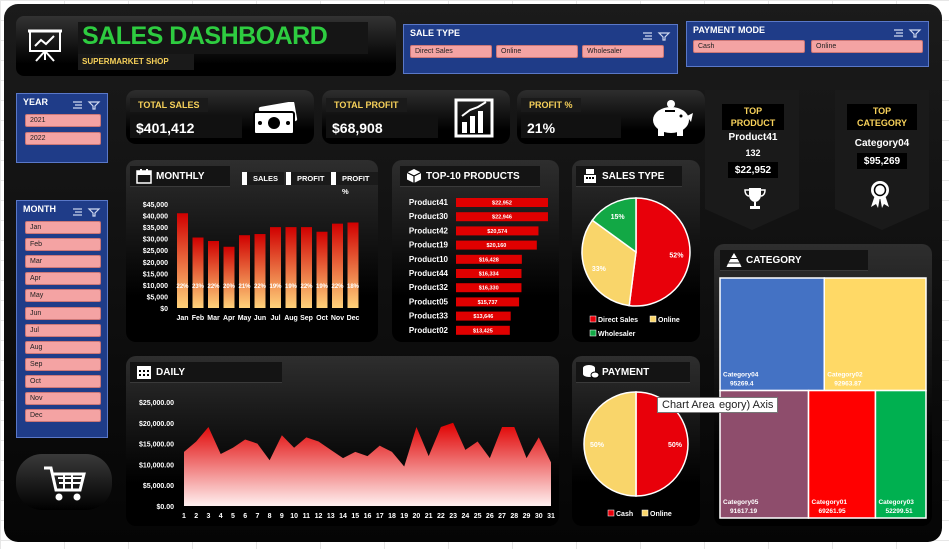 This screenshot has height=549, width=949. Describe the element at coordinates (63, 330) in the screenshot. I see `slicer-item-month: Jul` at that location.